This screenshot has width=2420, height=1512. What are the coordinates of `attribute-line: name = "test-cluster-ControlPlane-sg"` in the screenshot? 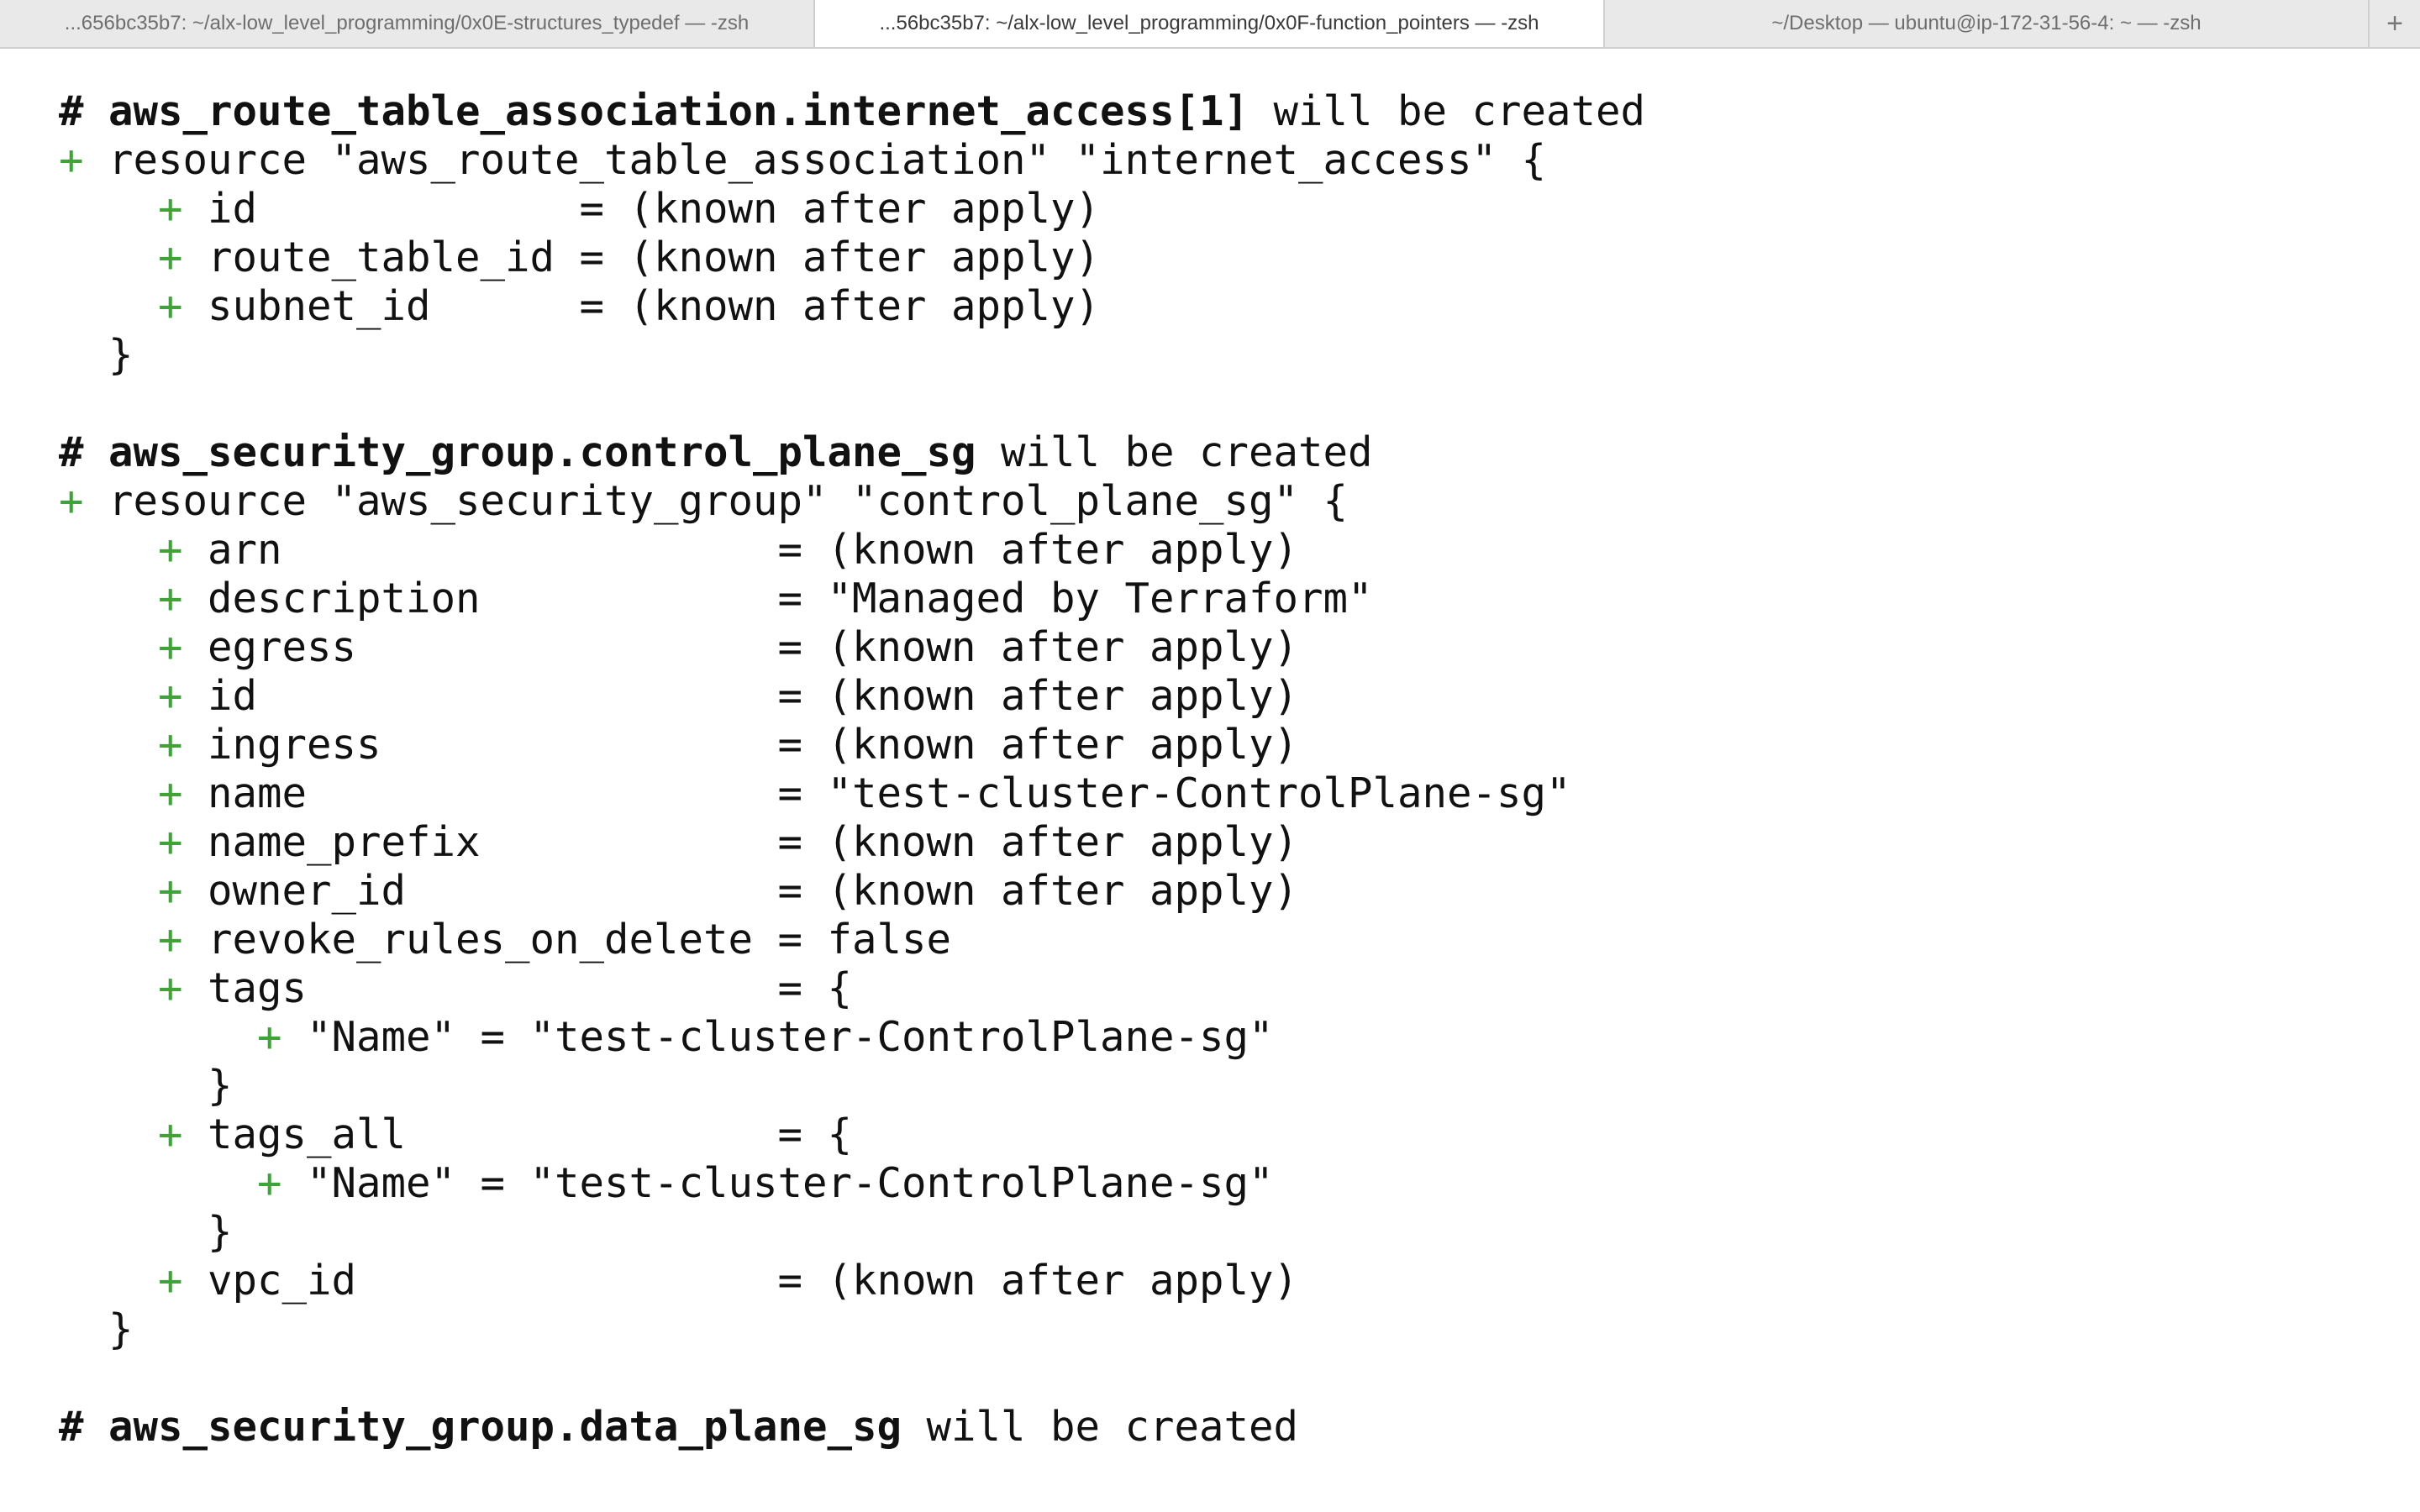 It's located at (890, 793).